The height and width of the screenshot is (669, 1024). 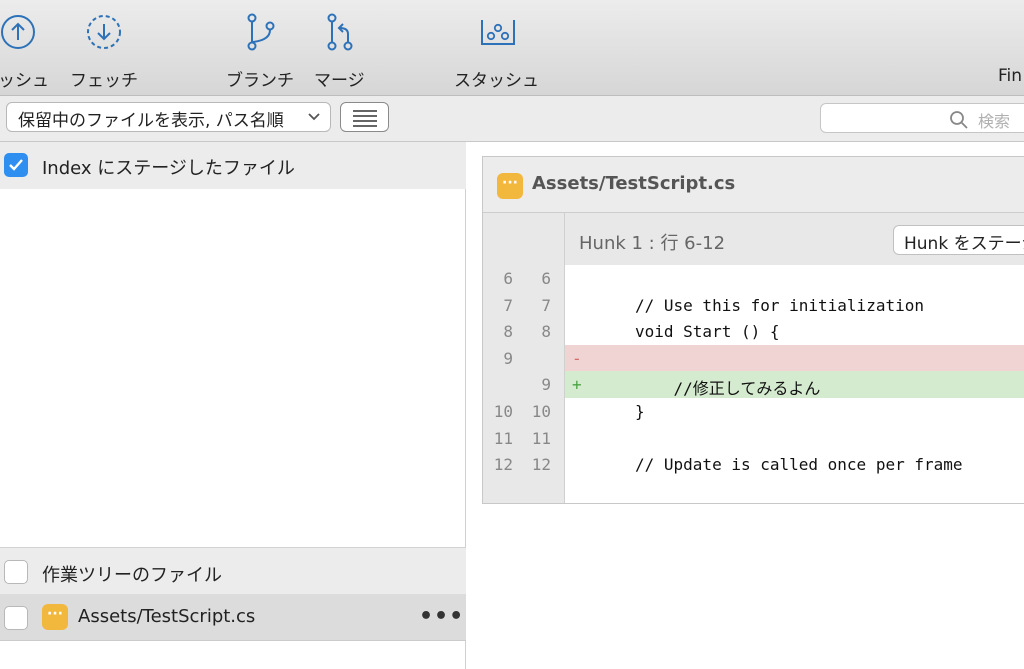 I want to click on new-line-number: 7, so click(x=546, y=305).